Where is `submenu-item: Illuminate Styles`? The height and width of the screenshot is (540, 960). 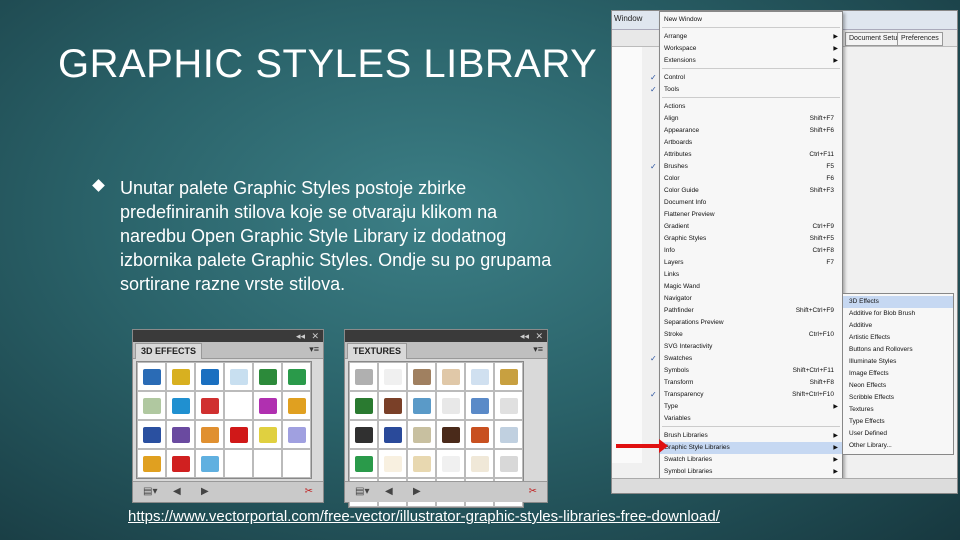 submenu-item: Illuminate Styles is located at coordinates (898, 362).